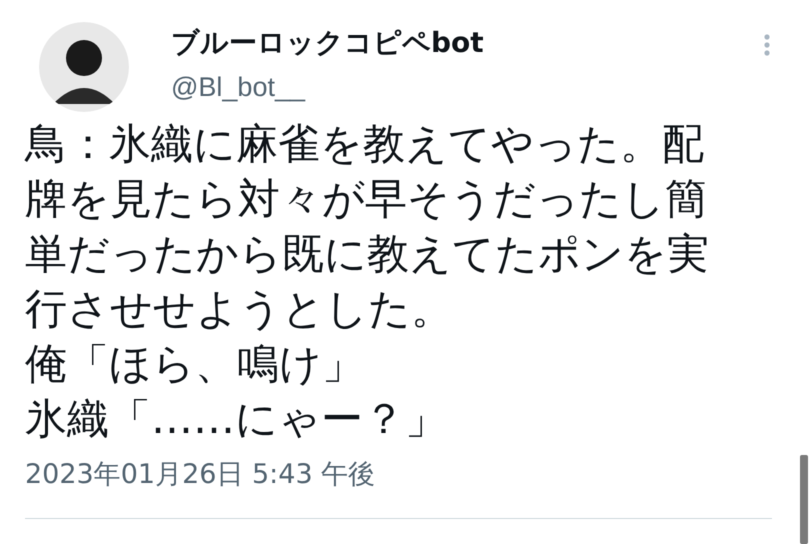  What do you see at coordinates (194, 364) in the screenshot?
I see `tweet-text: 俺「ほら、鳴け」` at bounding box center [194, 364].